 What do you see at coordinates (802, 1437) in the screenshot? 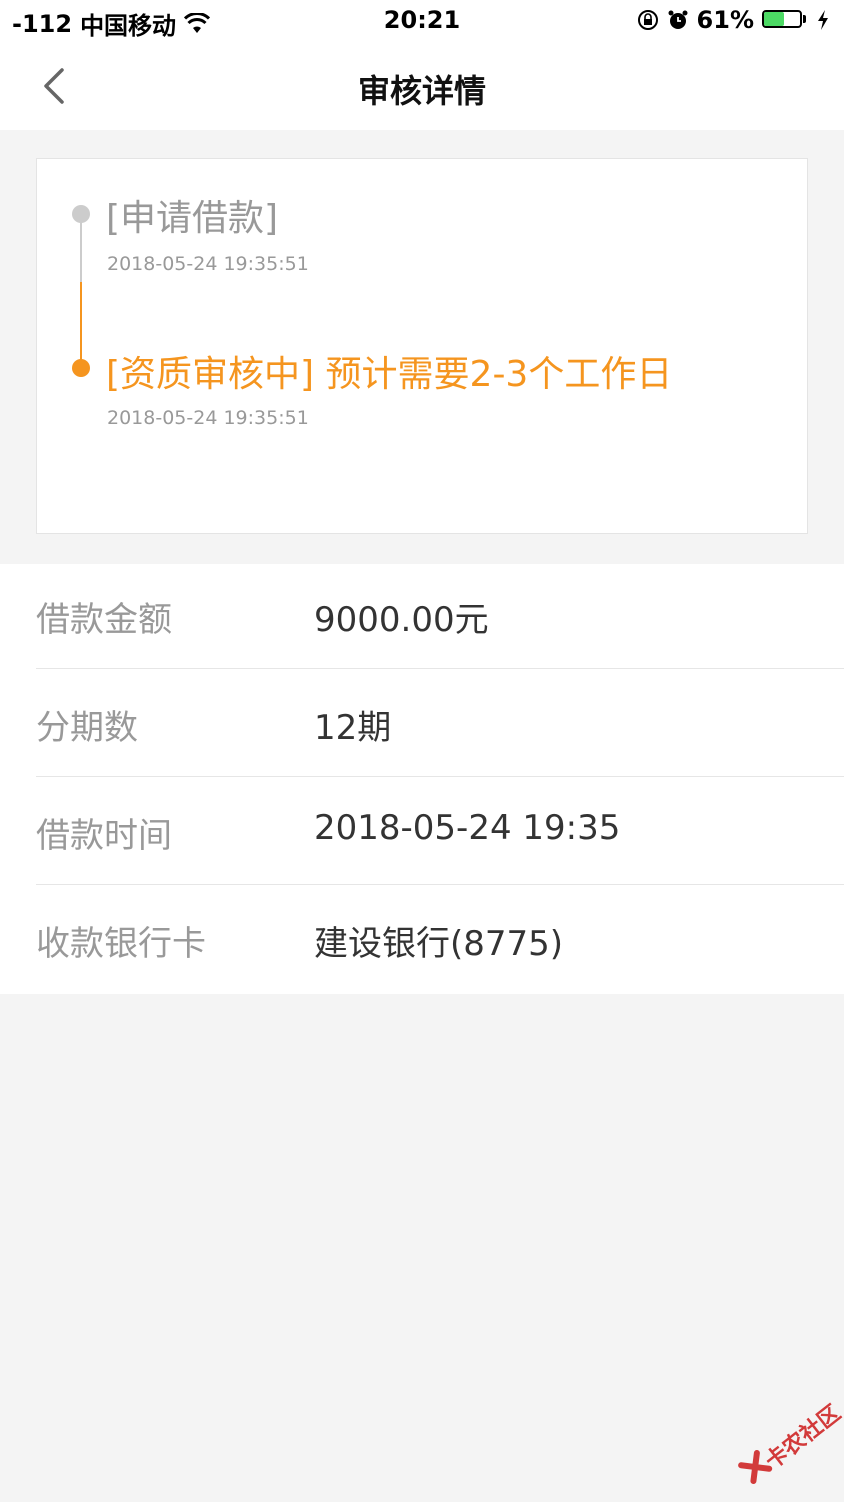
I see `watermark-text: 卡农社区` at bounding box center [802, 1437].